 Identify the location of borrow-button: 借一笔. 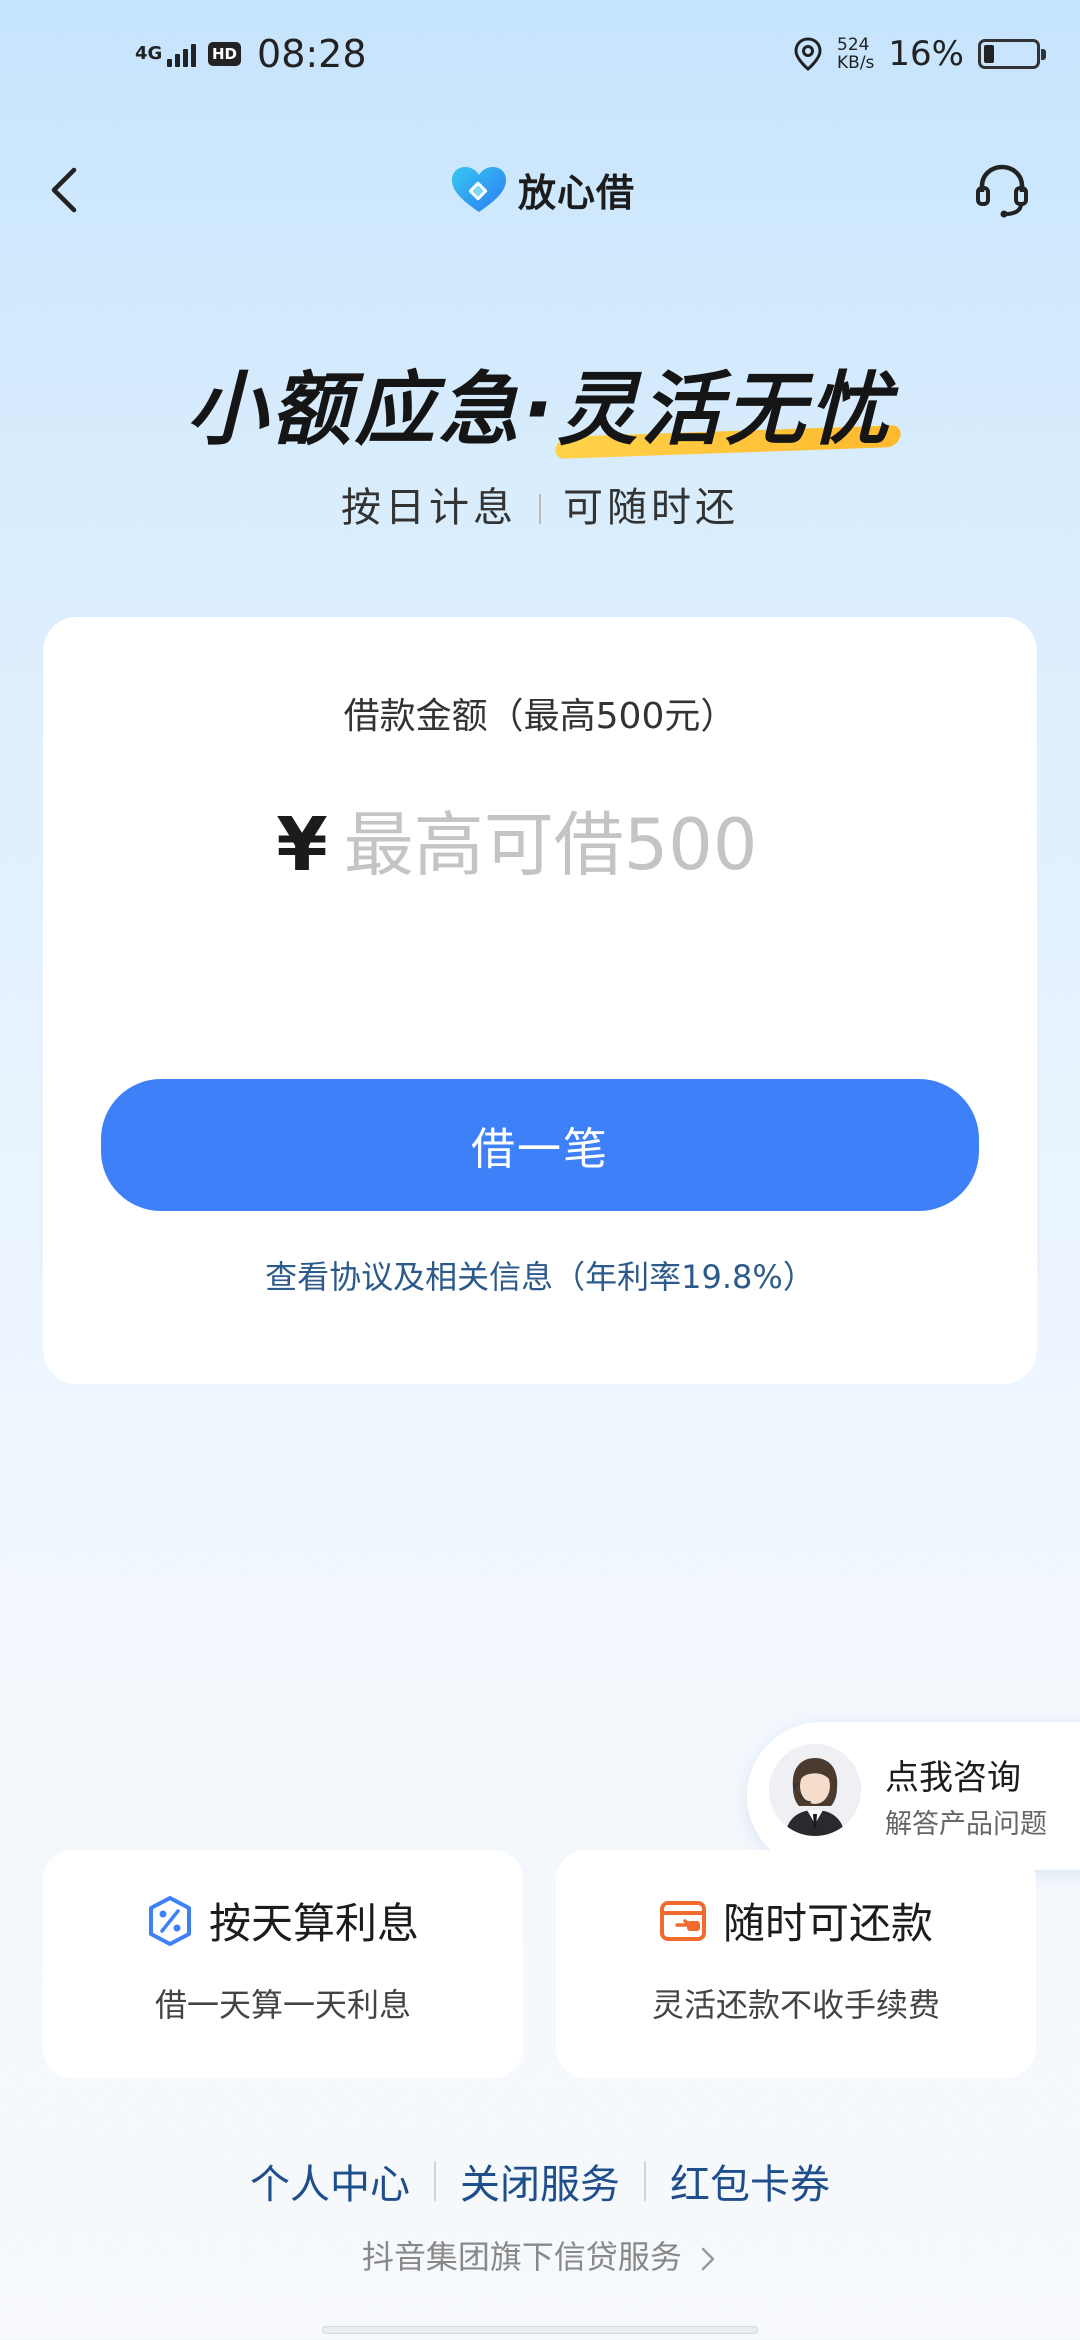
(540, 1145).